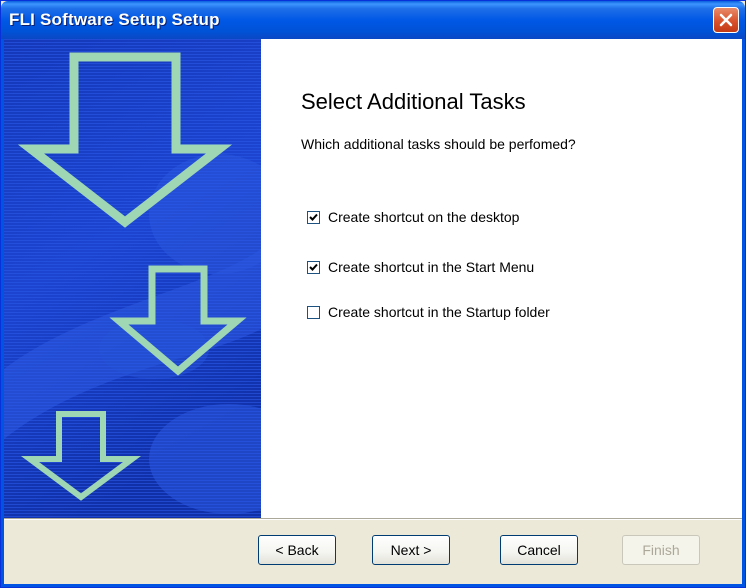 This screenshot has height=588, width=746. I want to click on page-title: Select Additional Tasks, so click(413, 101).